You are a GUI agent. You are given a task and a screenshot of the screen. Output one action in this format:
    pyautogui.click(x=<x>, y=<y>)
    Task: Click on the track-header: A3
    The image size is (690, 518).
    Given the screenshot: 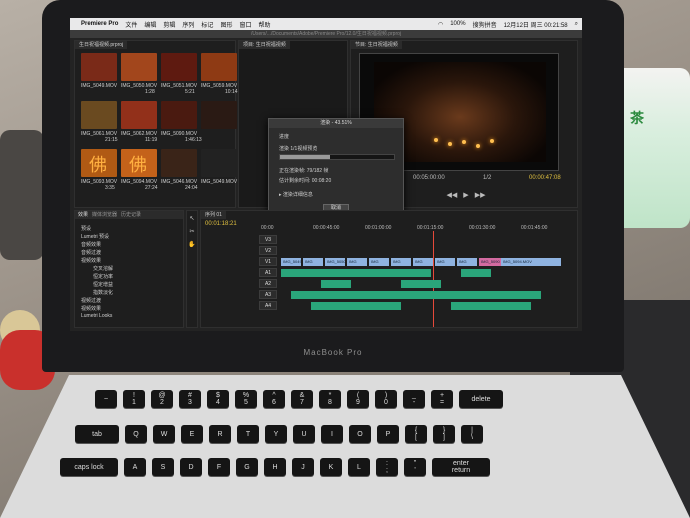 What is the action you would take?
    pyautogui.click(x=268, y=294)
    